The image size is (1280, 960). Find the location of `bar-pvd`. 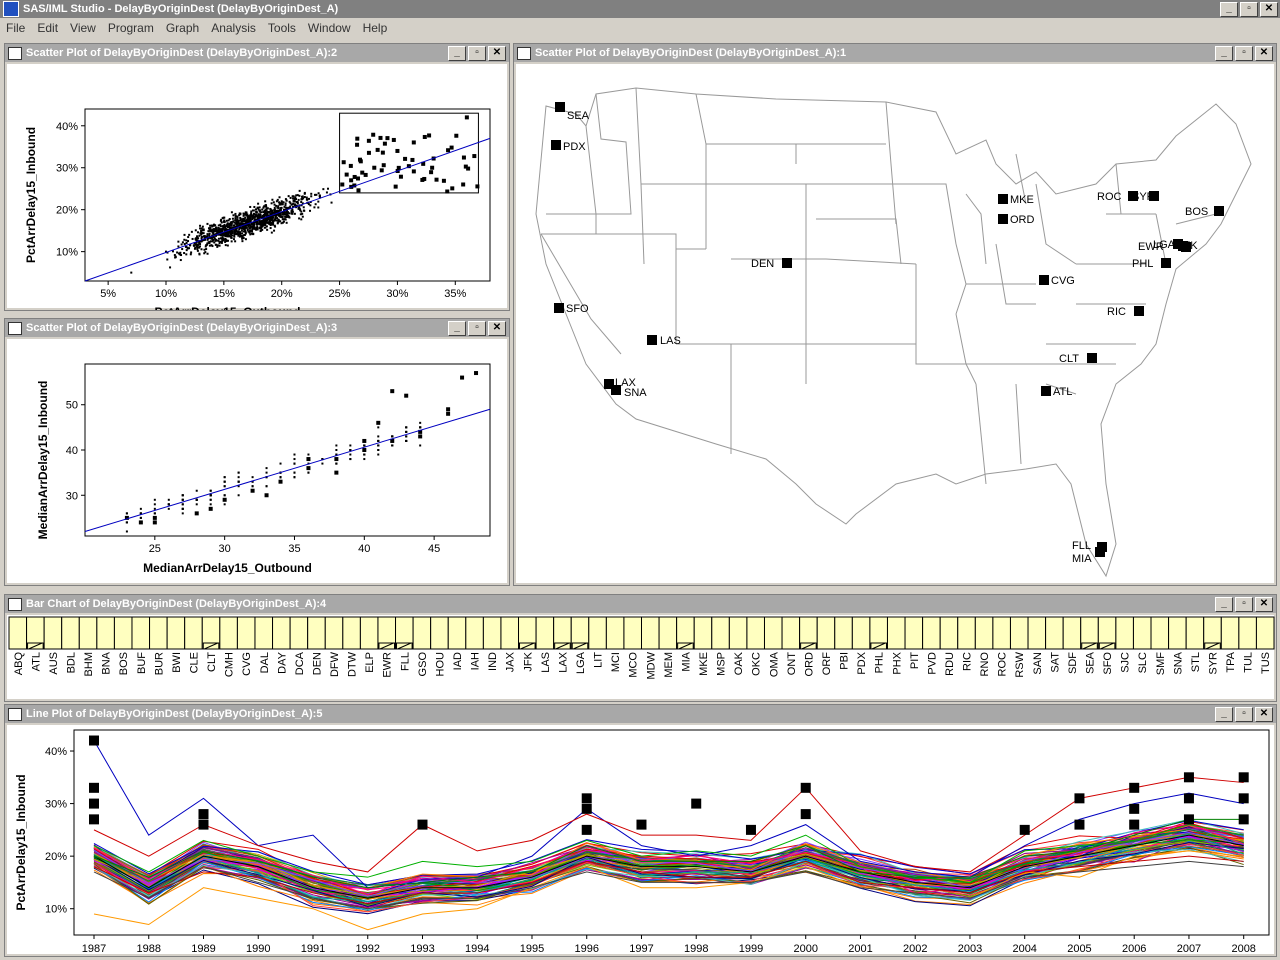

bar-pvd is located at coordinates (931, 633).